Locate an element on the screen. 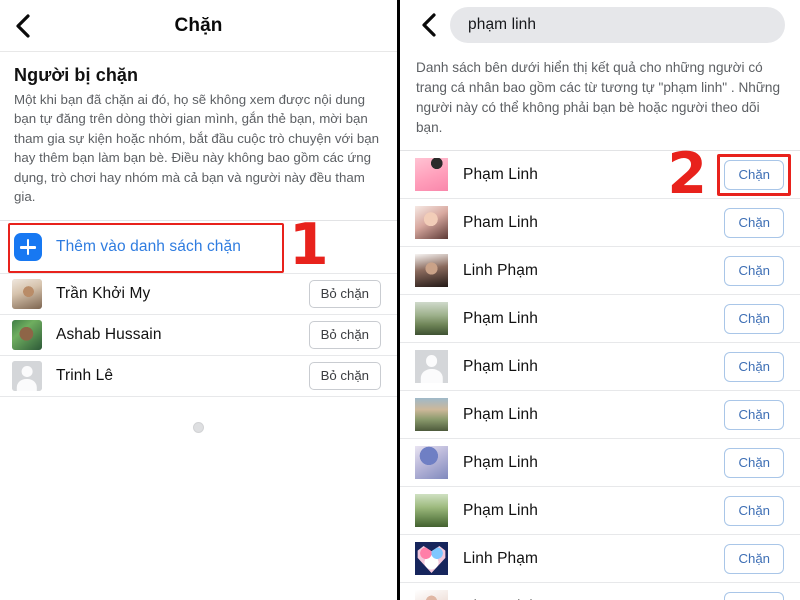 The height and width of the screenshot is (600, 800). add-to-block-list-button: Thêm vào danh sách chặn is located at coordinates (145, 247).